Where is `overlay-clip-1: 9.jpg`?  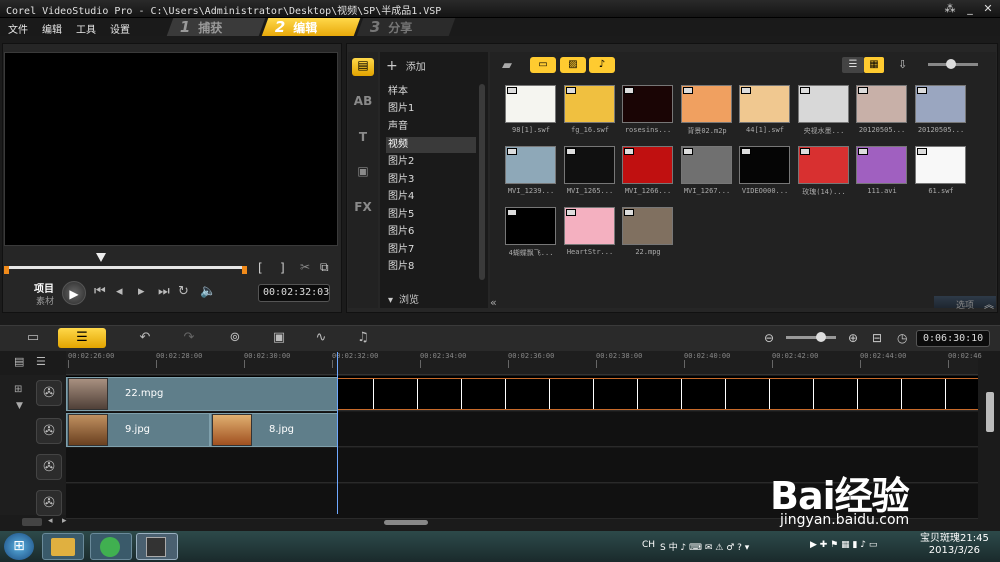 overlay-clip-1: 9.jpg is located at coordinates (138, 430).